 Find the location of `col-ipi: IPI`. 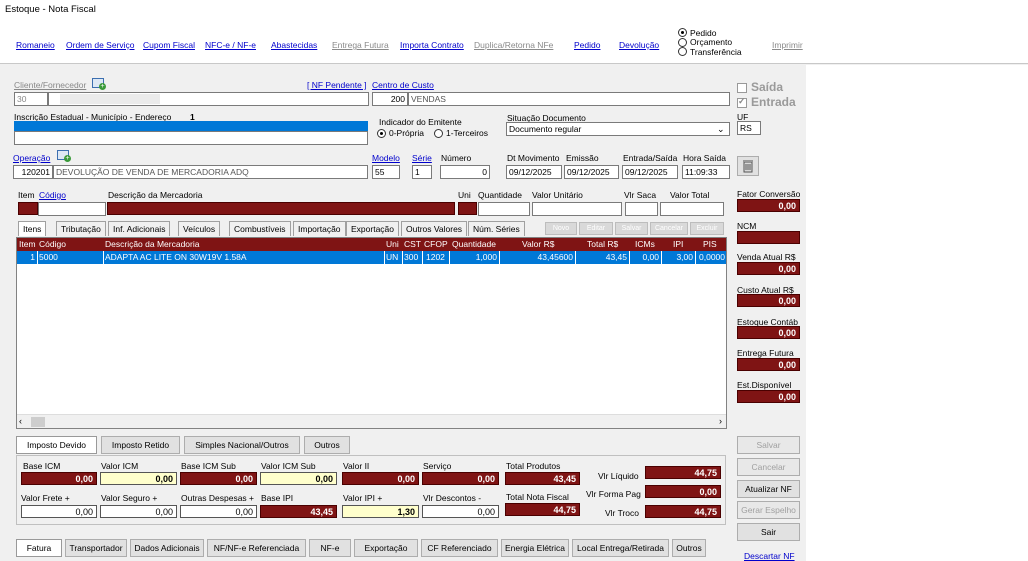

col-ipi: IPI is located at coordinates (678, 244).